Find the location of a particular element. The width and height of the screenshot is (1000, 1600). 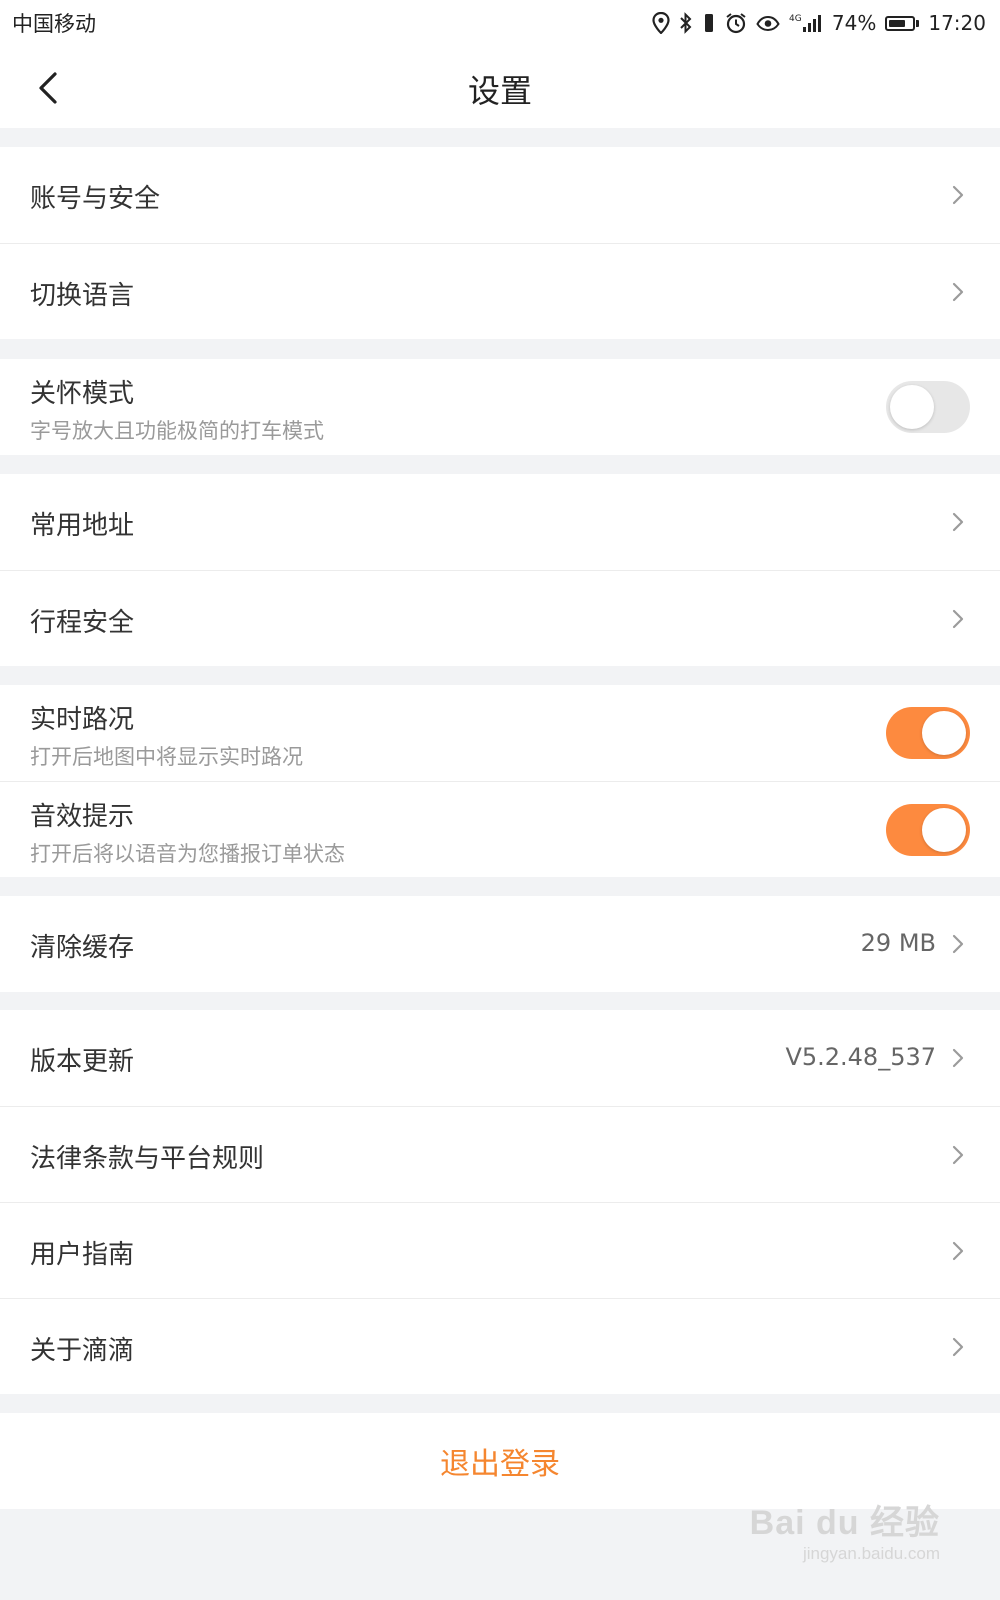

vibrate-icon is located at coordinates (709, 23).